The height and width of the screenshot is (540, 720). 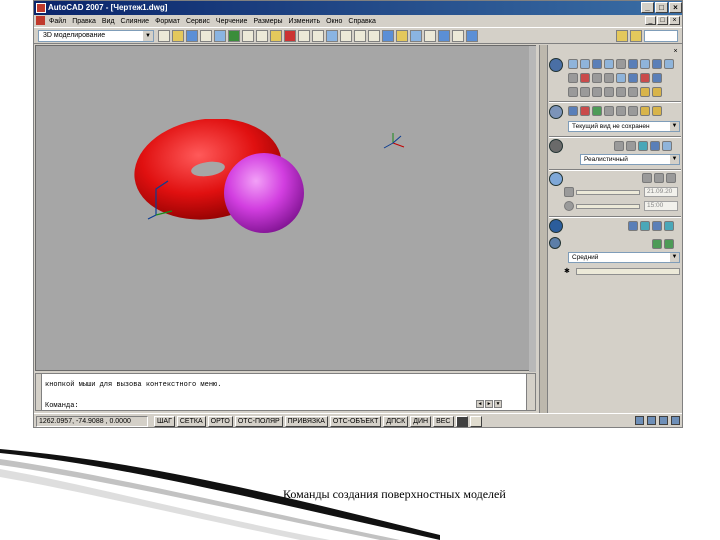 What do you see at coordinates (40, 20) in the screenshot?
I see `document-icon` at bounding box center [40, 20].